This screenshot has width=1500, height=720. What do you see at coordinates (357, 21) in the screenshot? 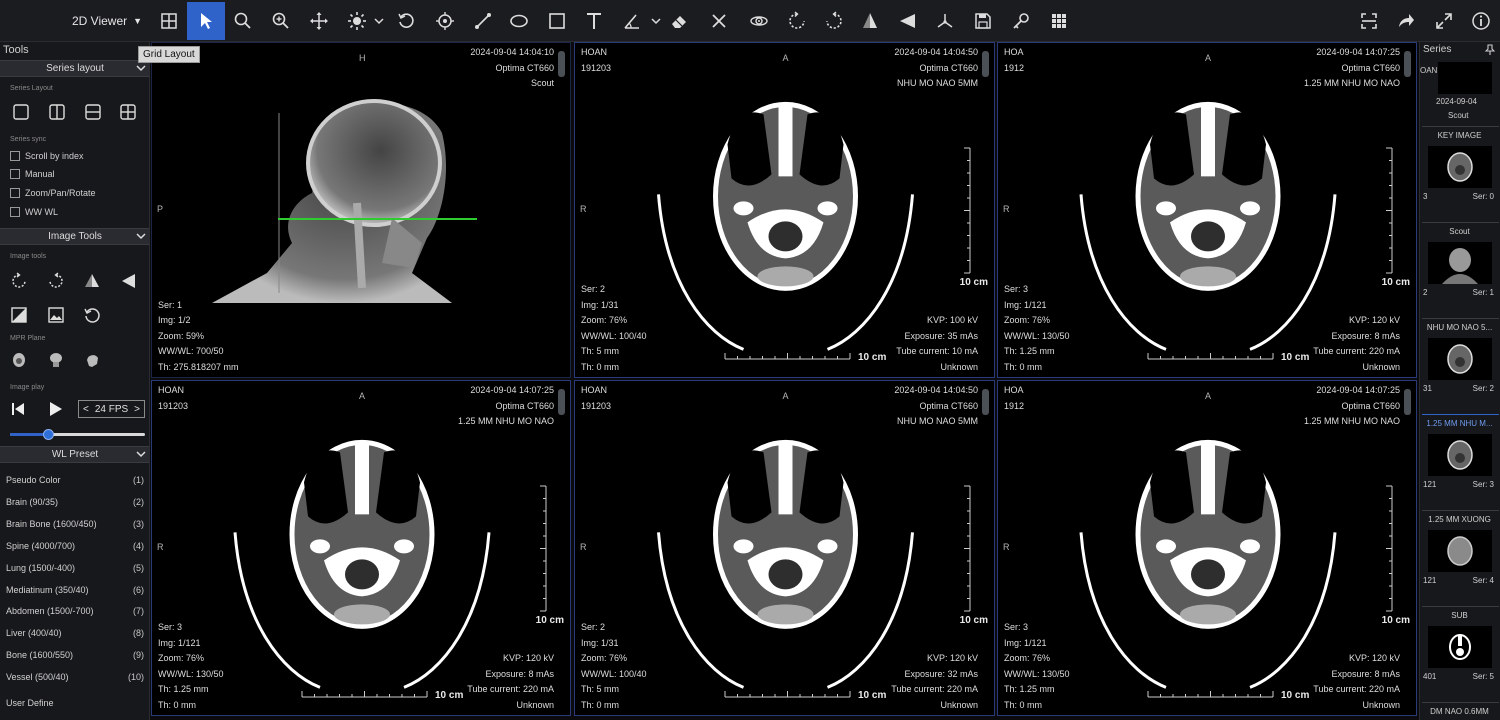
I see `window-level-tool-button` at bounding box center [357, 21].